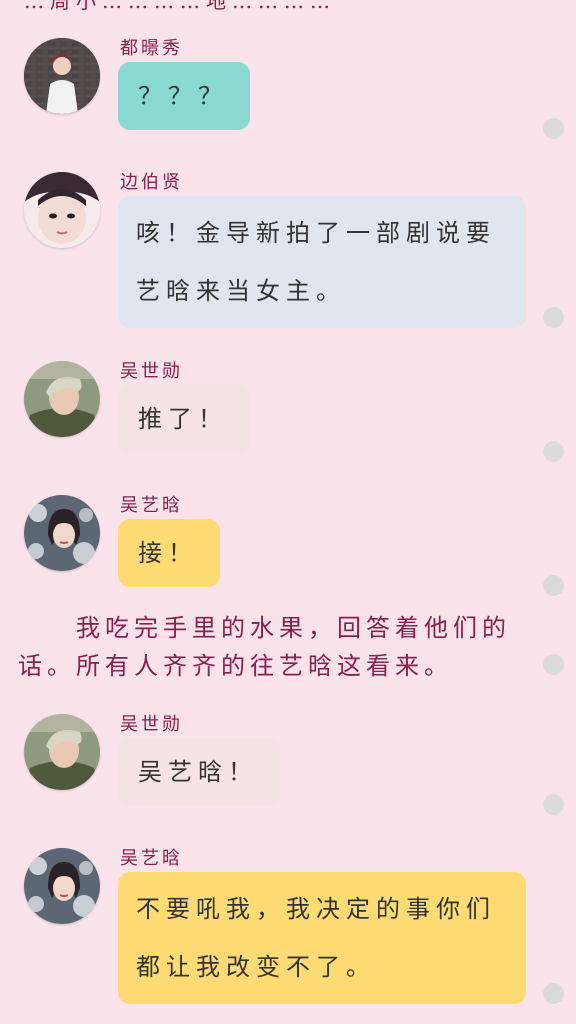 This screenshot has height=1024, width=576. Describe the element at coordinates (264, 647) in the screenshot. I see `narration-text: 我吃完手里的水果，回答着他们的话。所有人齐齐的往艺晗这看来。` at that location.